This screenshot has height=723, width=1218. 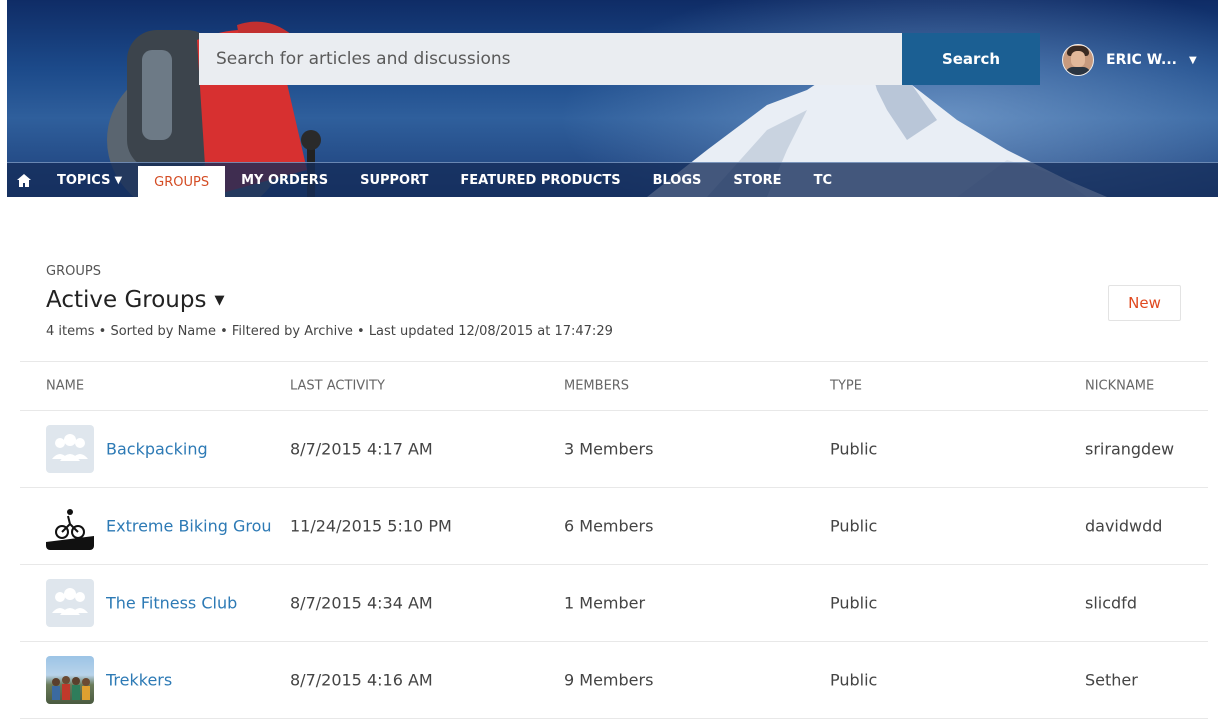 I want to click on nav-tc: TC, so click(x=823, y=180).